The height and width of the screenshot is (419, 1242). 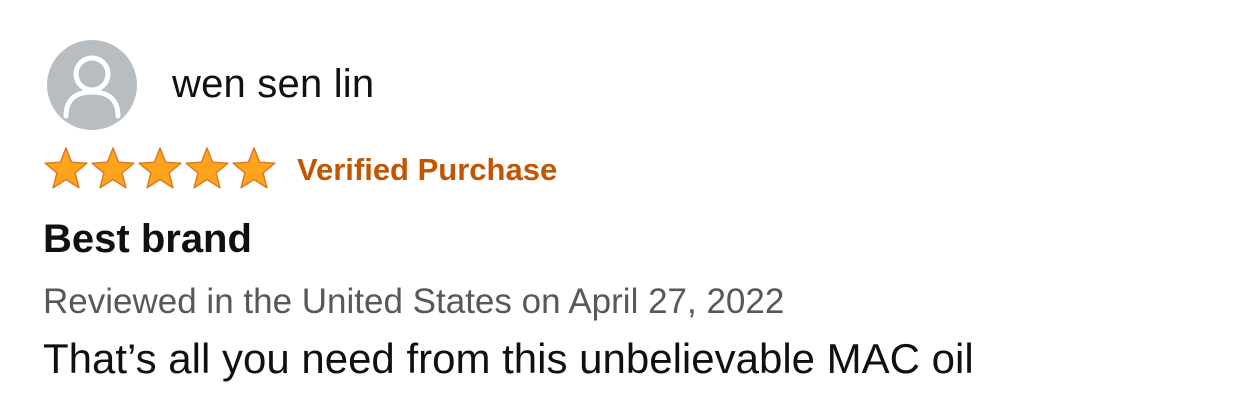 I want to click on avatar, so click(x=92, y=85).